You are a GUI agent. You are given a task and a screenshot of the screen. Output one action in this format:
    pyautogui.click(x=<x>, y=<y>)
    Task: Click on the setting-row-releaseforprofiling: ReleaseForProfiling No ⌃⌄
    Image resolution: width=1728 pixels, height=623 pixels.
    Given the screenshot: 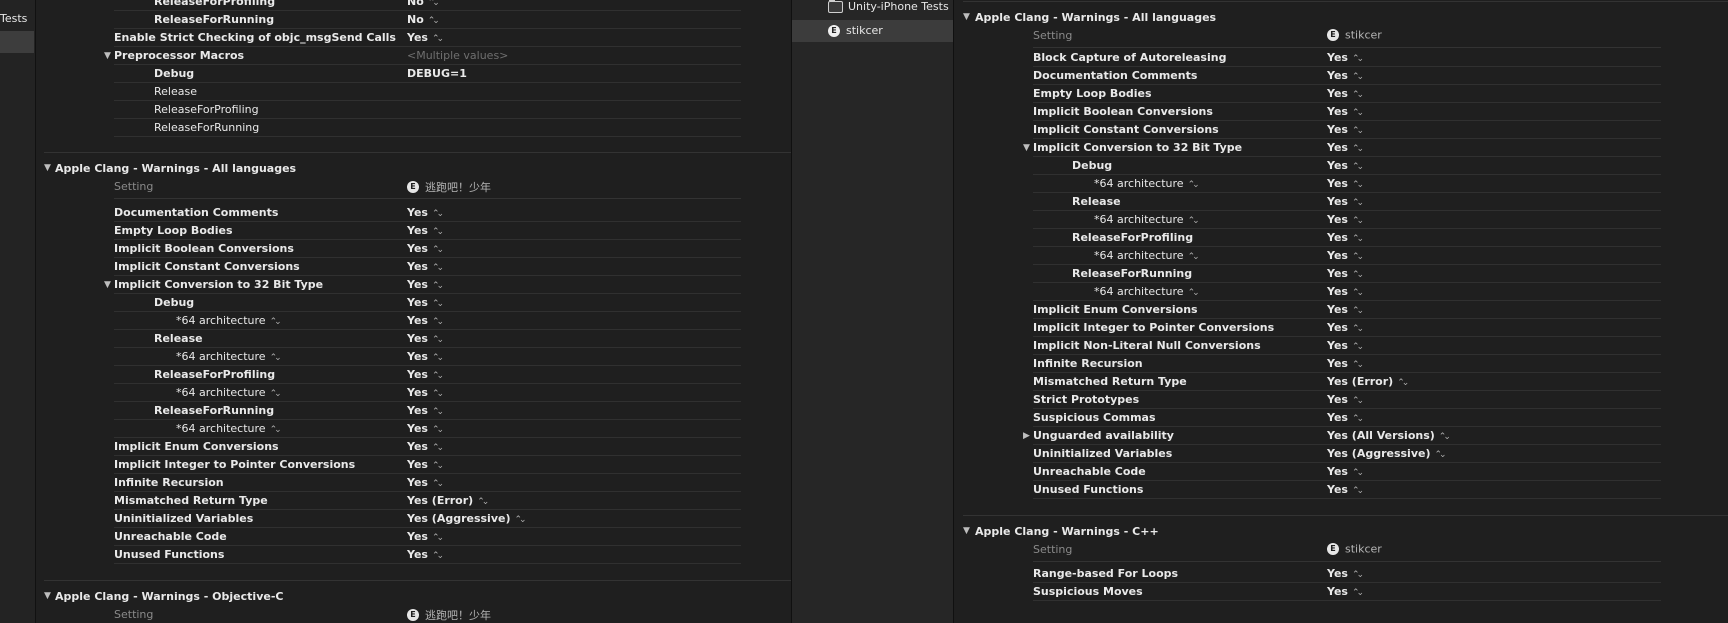 What is the action you would take?
    pyautogui.click(x=388, y=5)
    